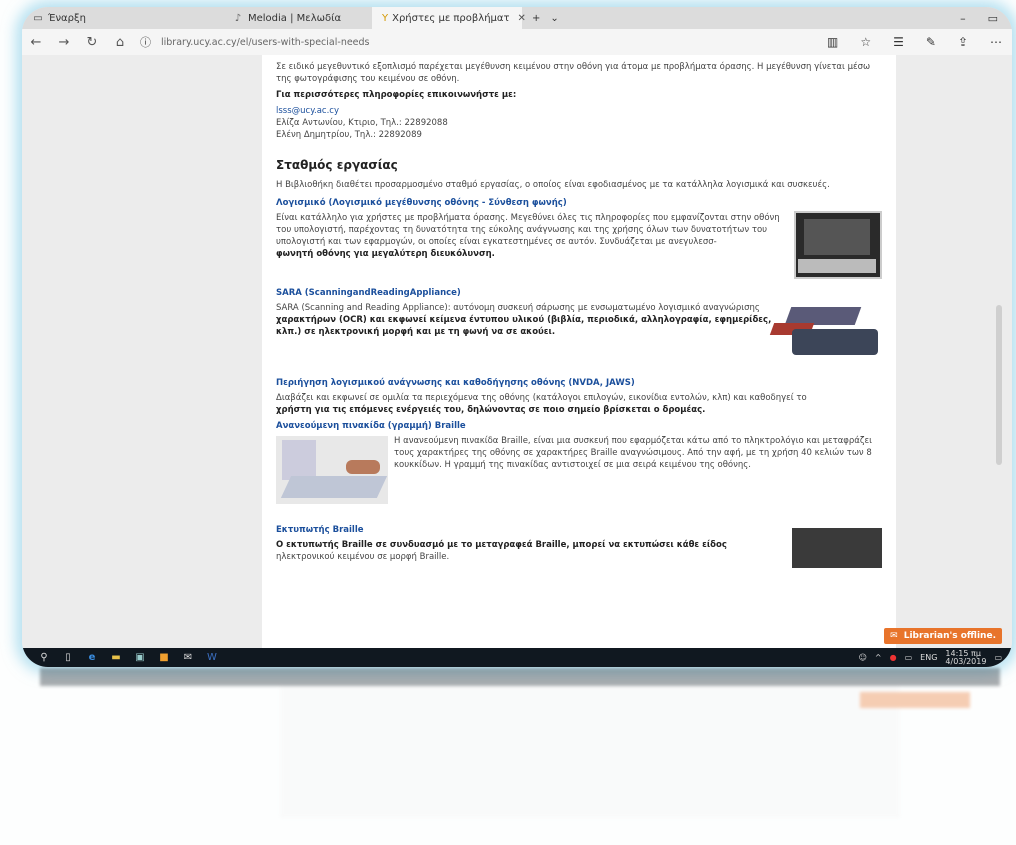 This screenshot has height=845, width=1016. What do you see at coordinates (825, 331) in the screenshot?
I see `sara-scanner-photo` at bounding box center [825, 331].